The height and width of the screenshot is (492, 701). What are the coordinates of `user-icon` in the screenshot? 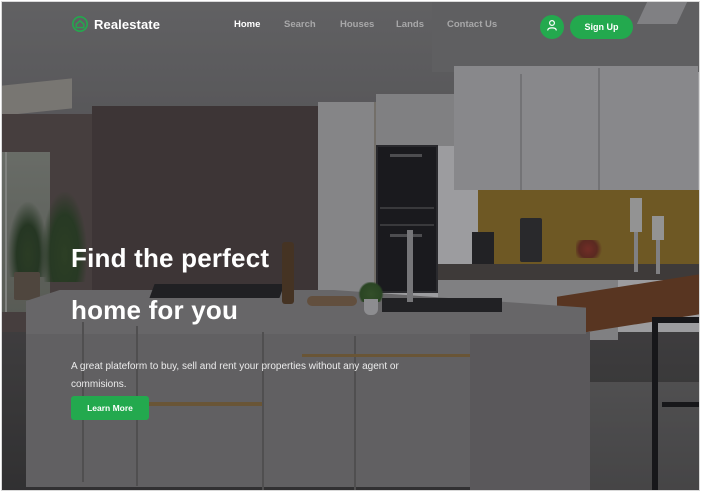 It's located at (552, 27).